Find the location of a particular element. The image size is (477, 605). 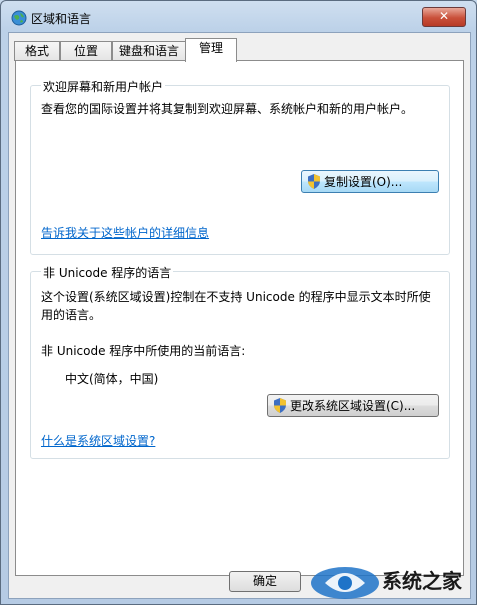

close-icon: ✕ is located at coordinates (444, 16).